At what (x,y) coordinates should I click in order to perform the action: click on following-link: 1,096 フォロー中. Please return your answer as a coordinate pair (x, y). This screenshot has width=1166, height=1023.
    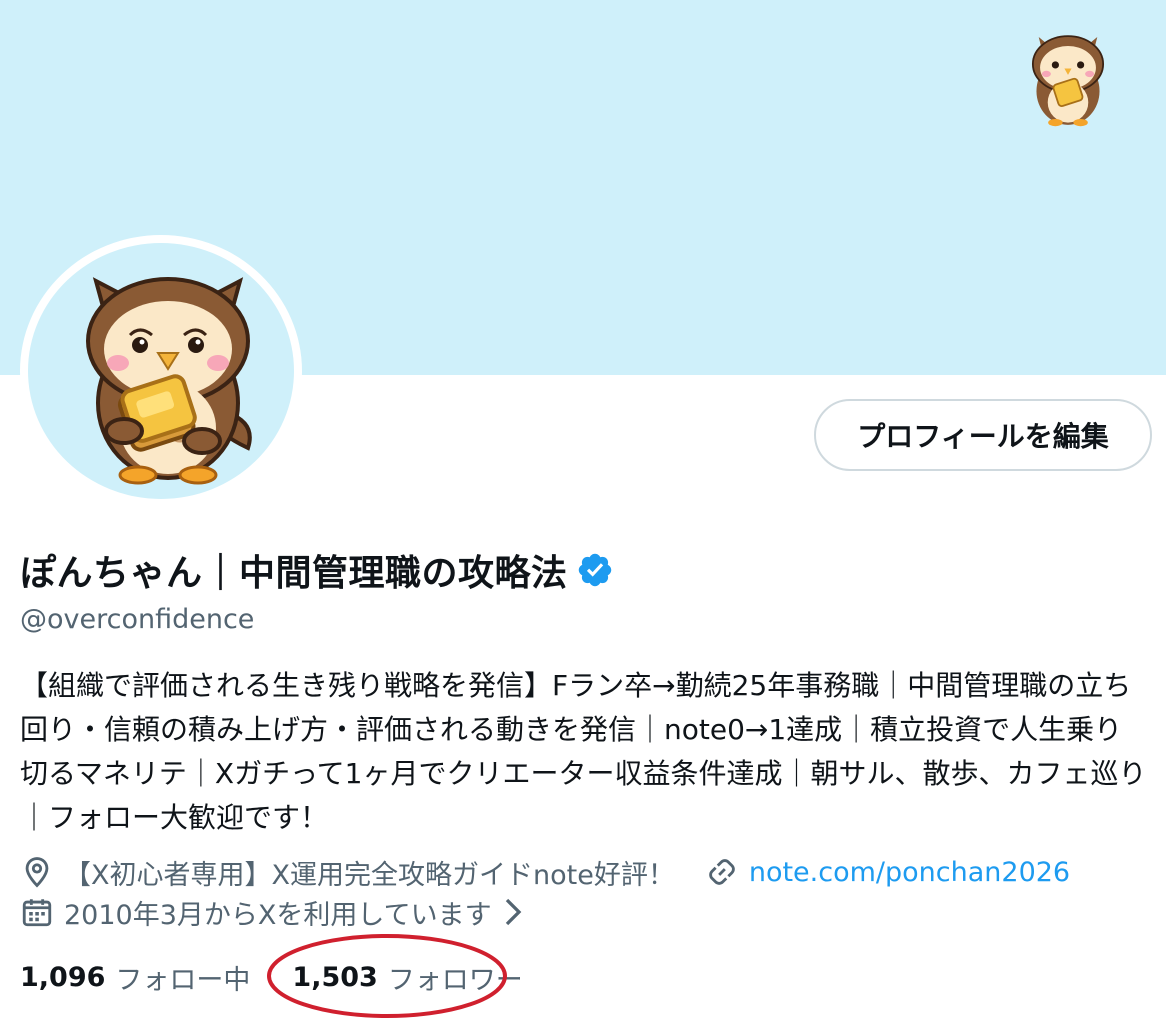
    Looking at the image, I should click on (135, 977).